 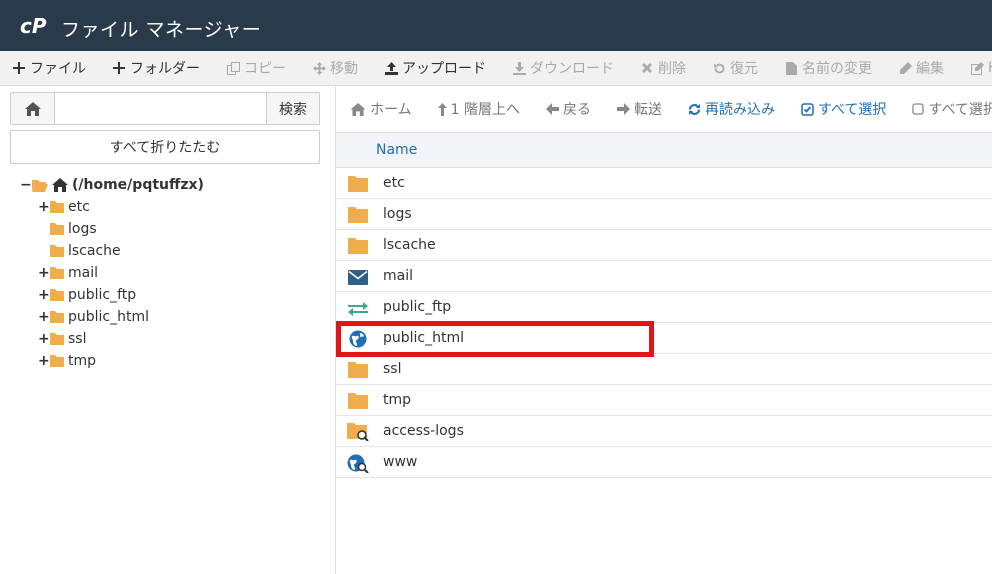 I want to click on pencil-icon, so click(x=905, y=68).